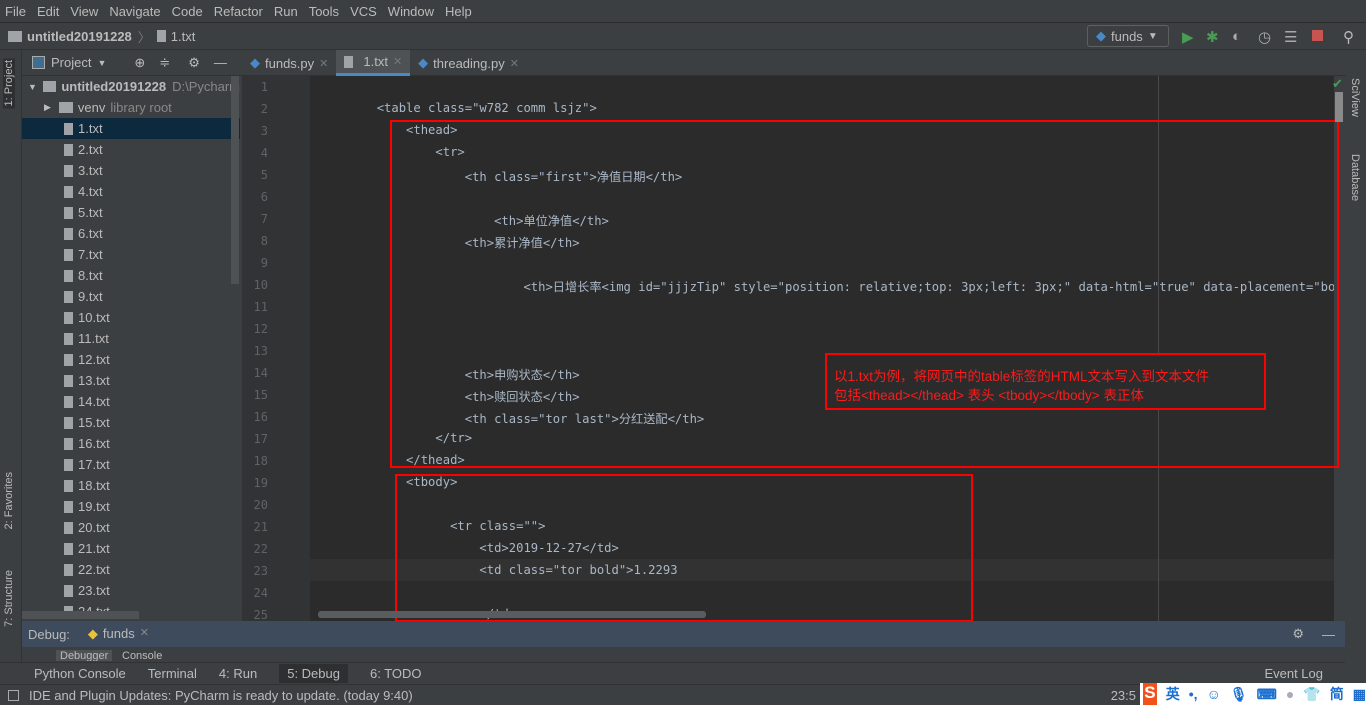 The height and width of the screenshot is (705, 1366). I want to click on tree-file: 12.txt, so click(131, 359).